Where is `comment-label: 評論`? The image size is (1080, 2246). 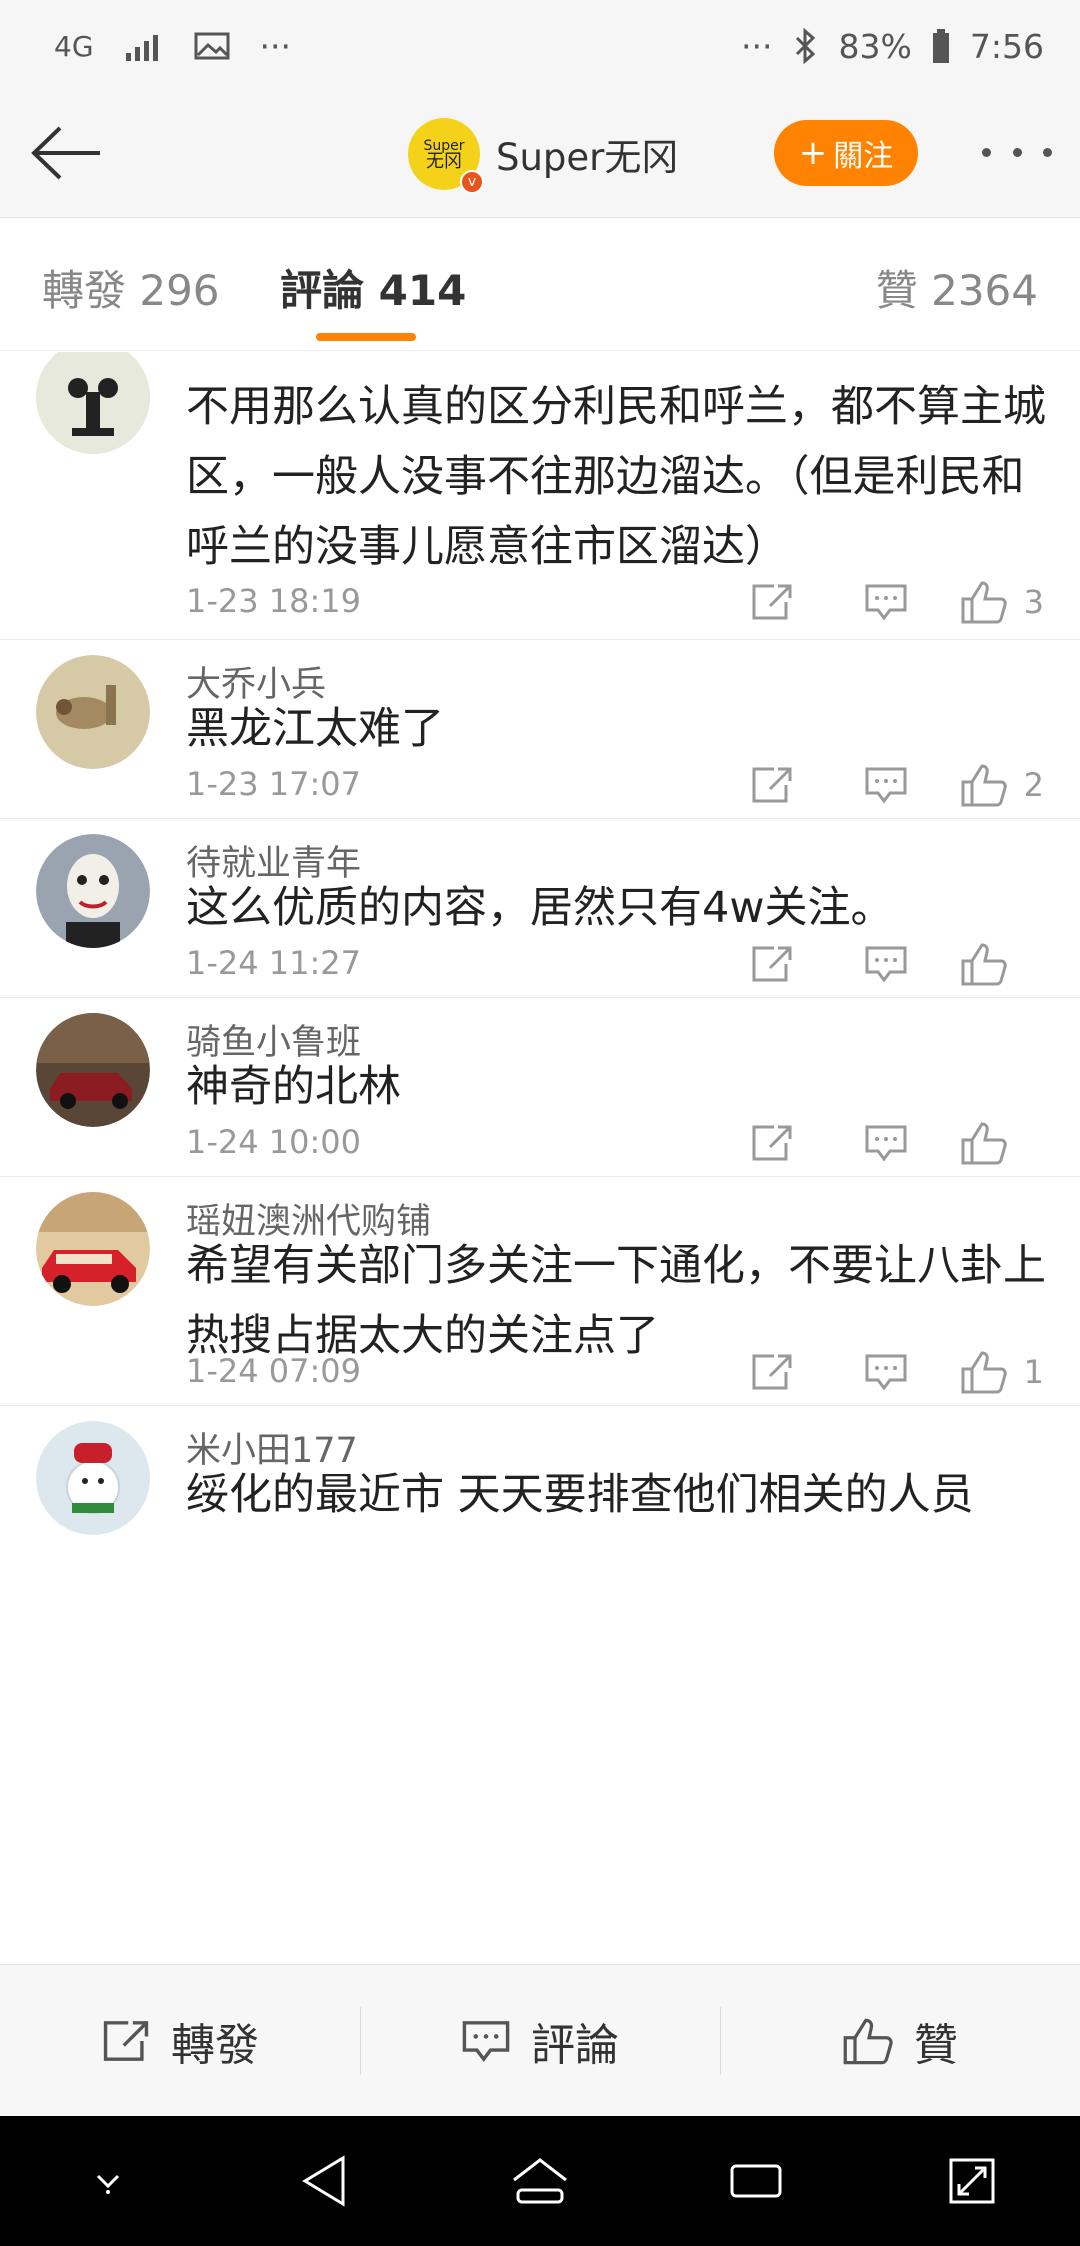
comment-label: 評論 is located at coordinates (575, 2045).